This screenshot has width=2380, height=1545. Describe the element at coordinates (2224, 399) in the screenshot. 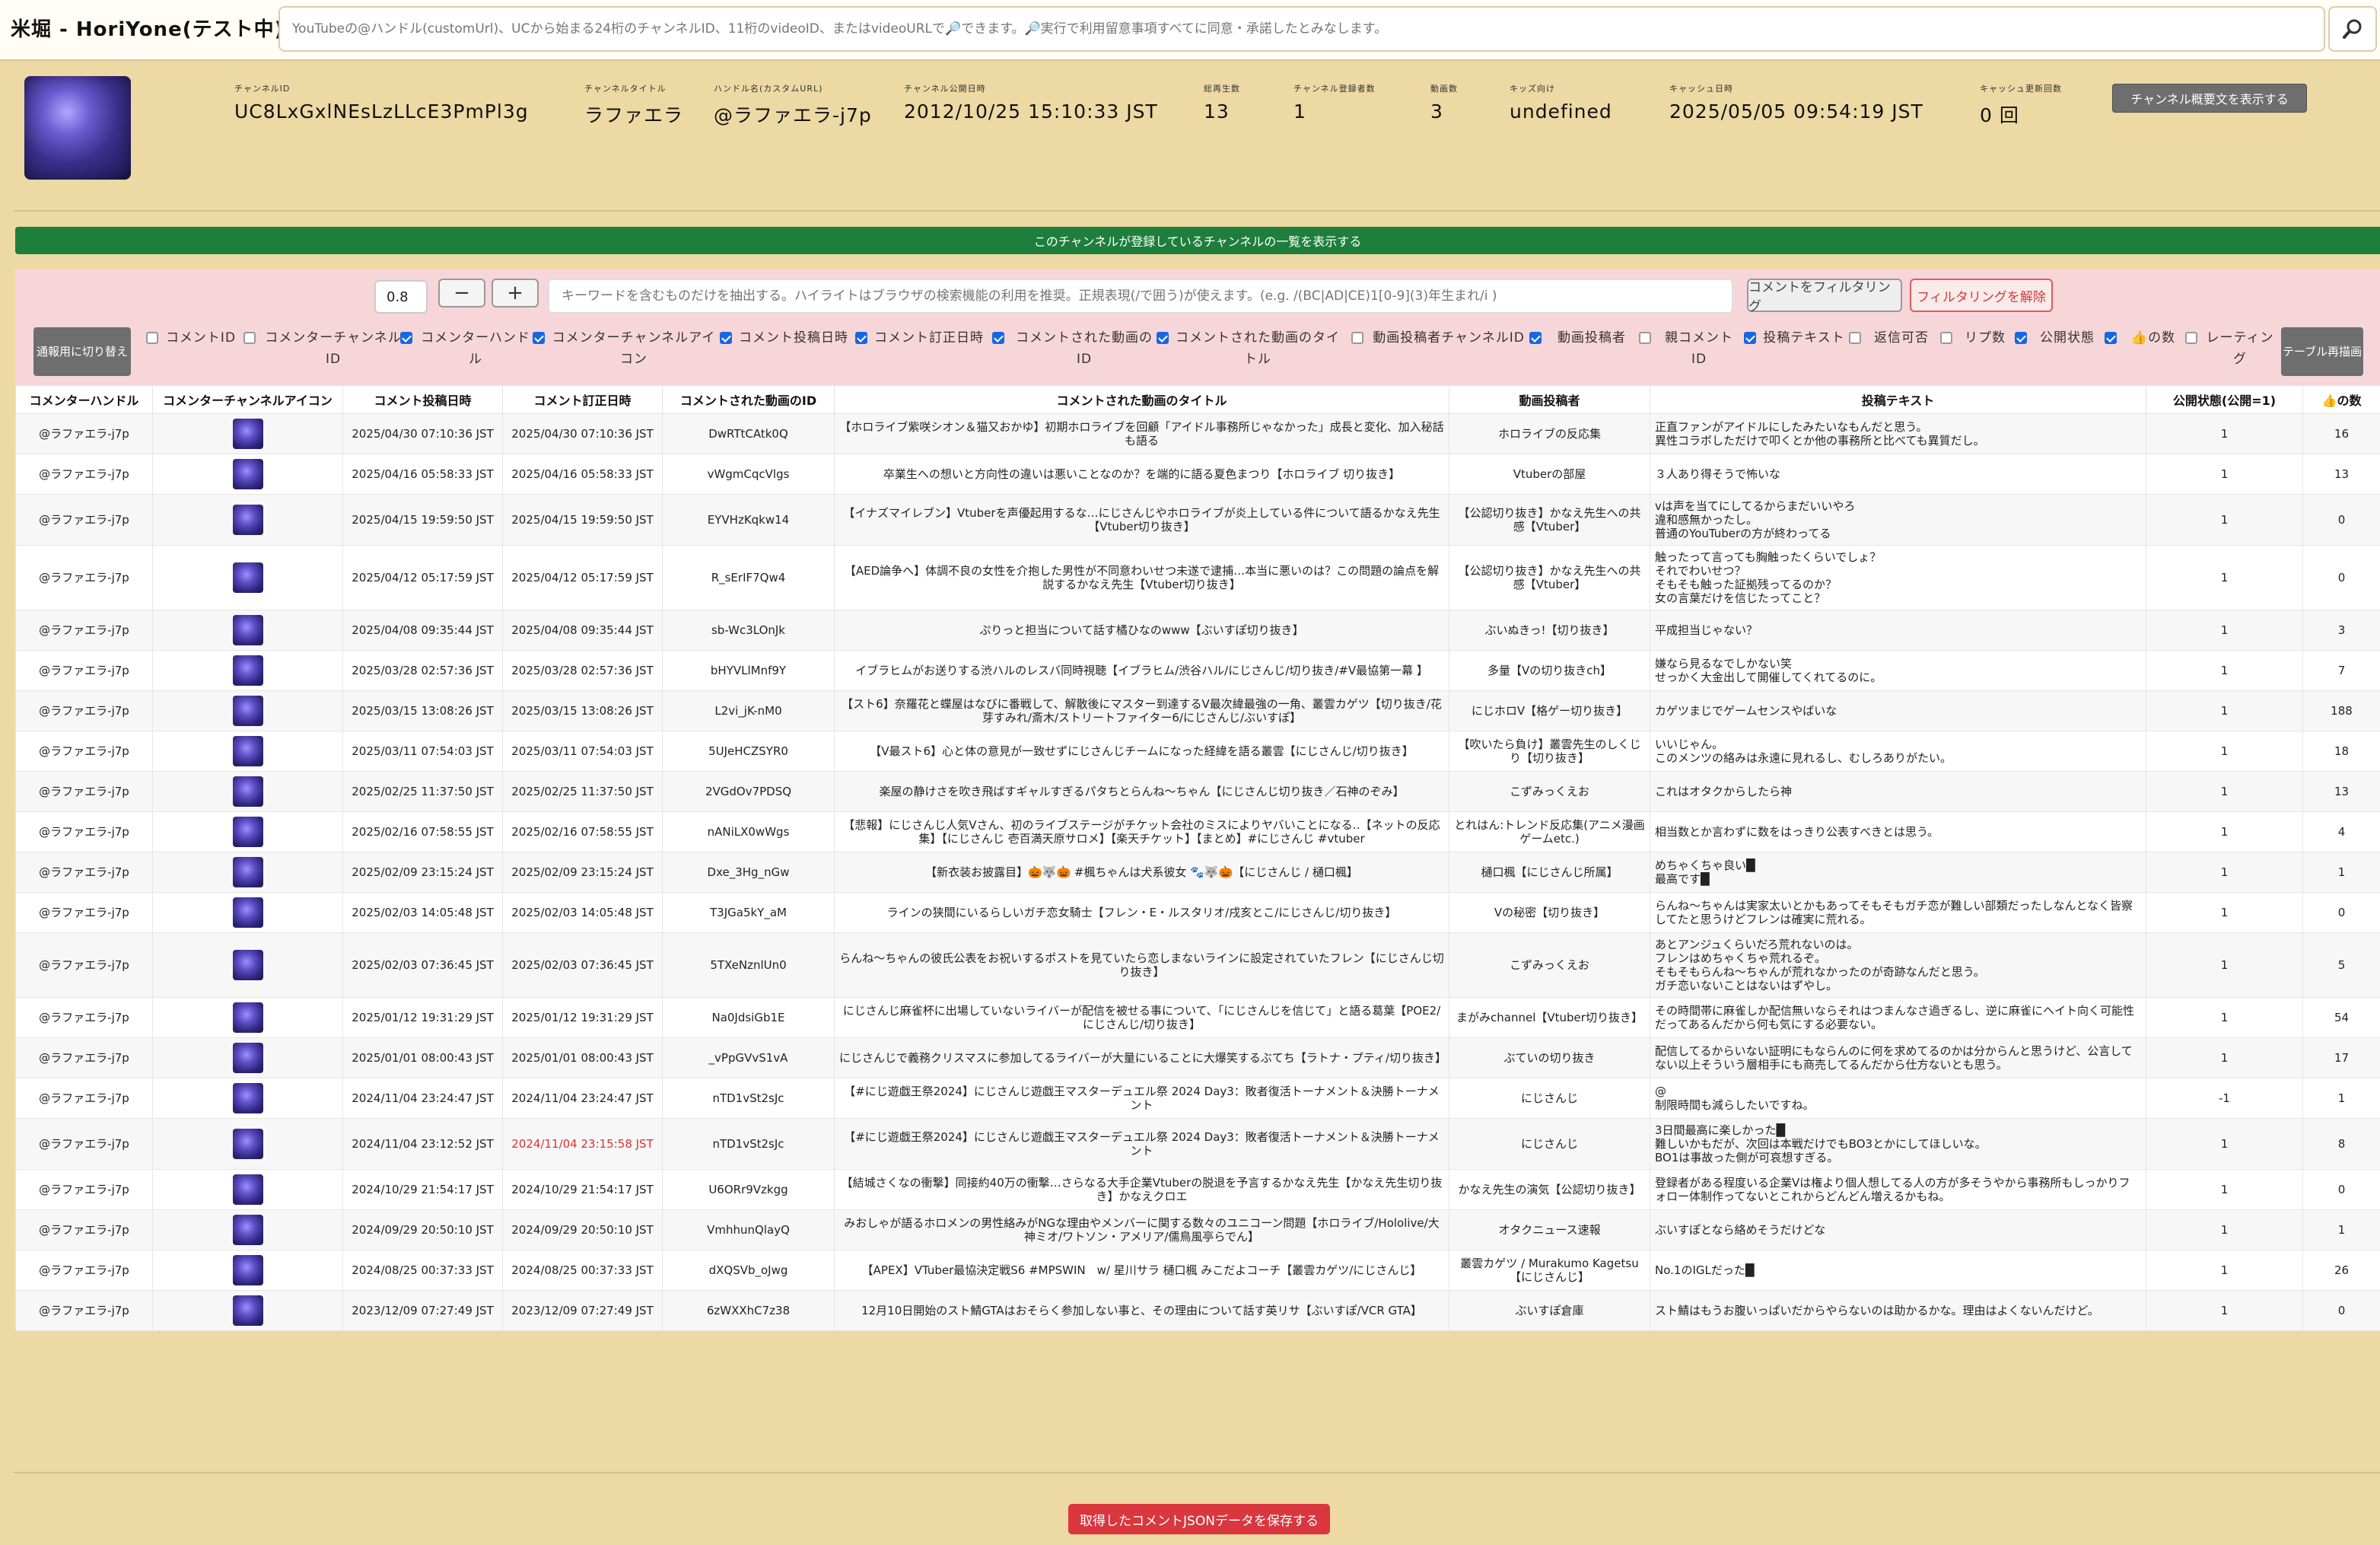

I see `col-header: 公開状態(公開=1)` at that location.